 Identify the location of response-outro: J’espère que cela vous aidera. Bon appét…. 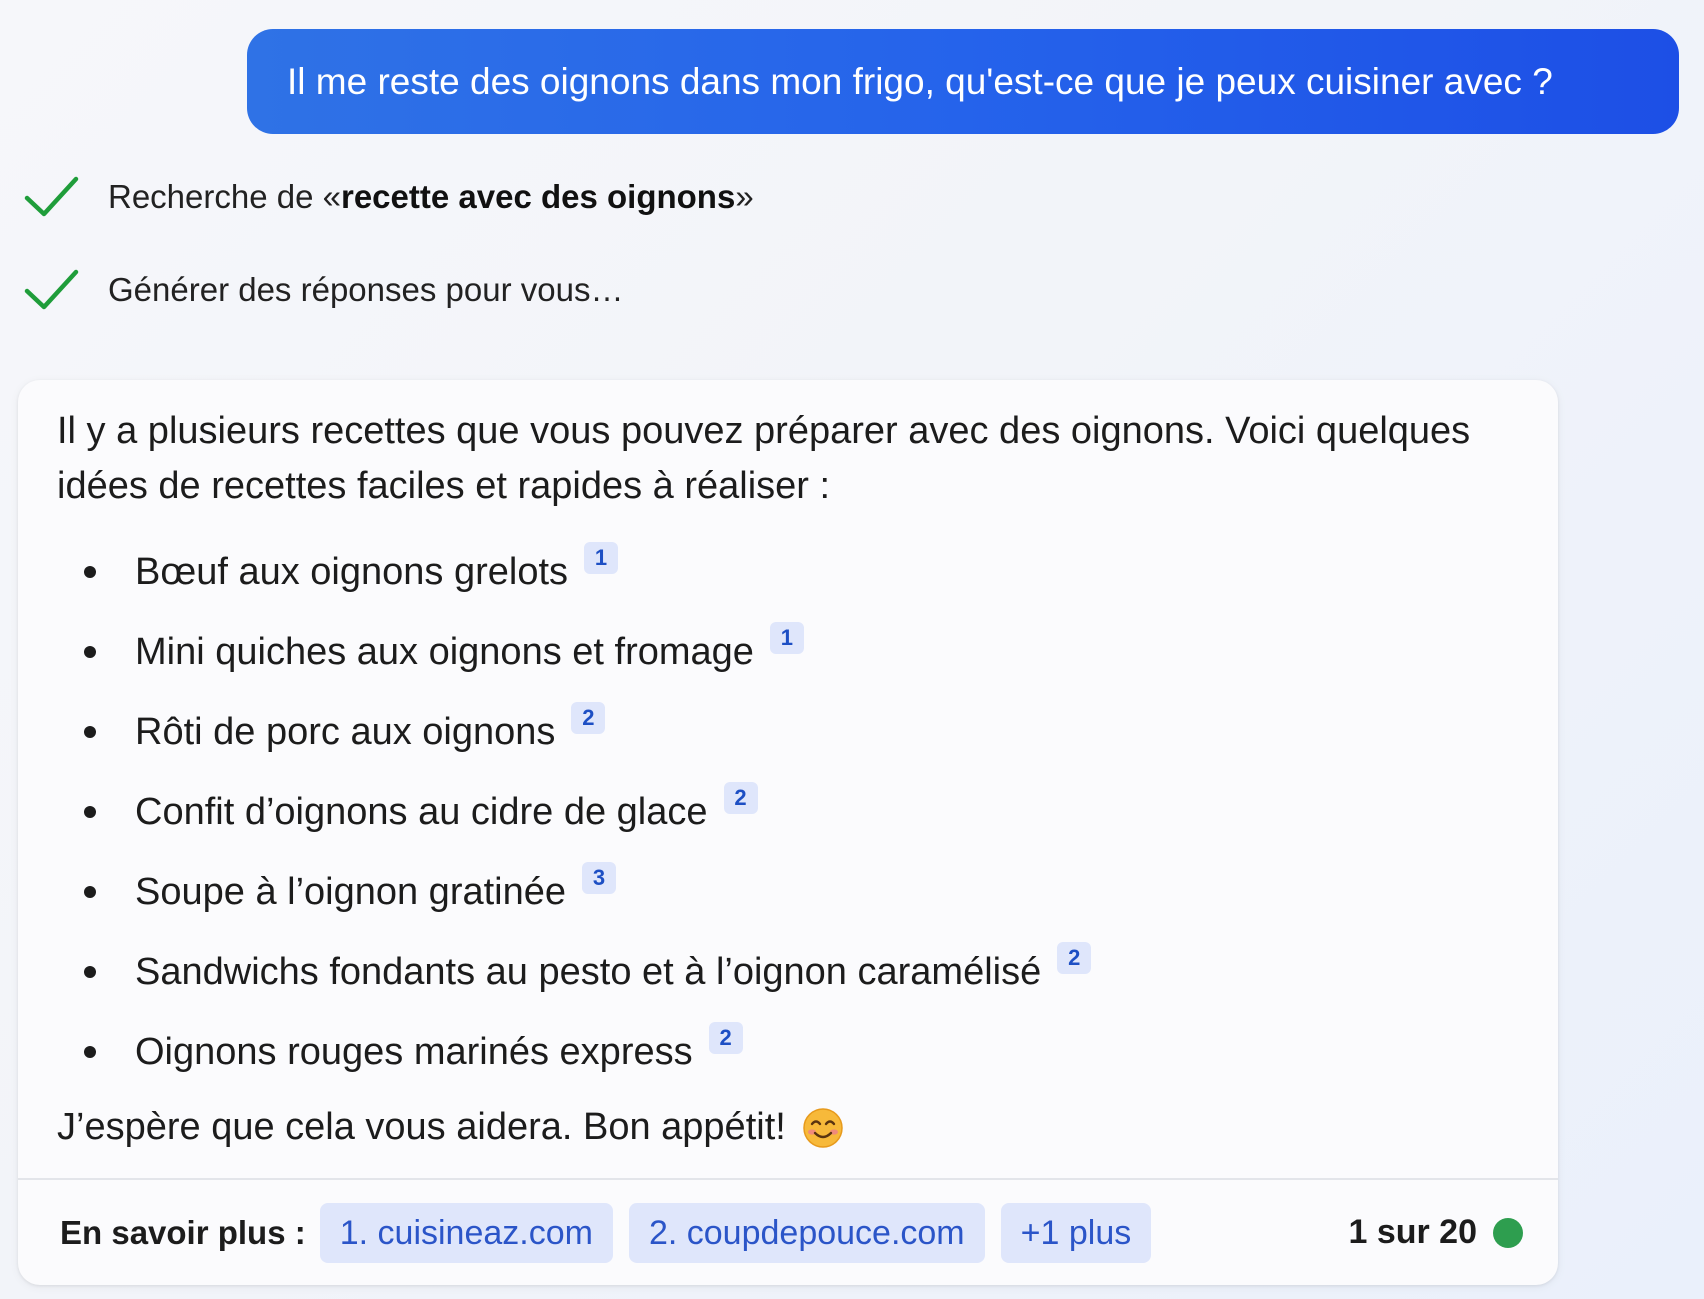
(787, 1127).